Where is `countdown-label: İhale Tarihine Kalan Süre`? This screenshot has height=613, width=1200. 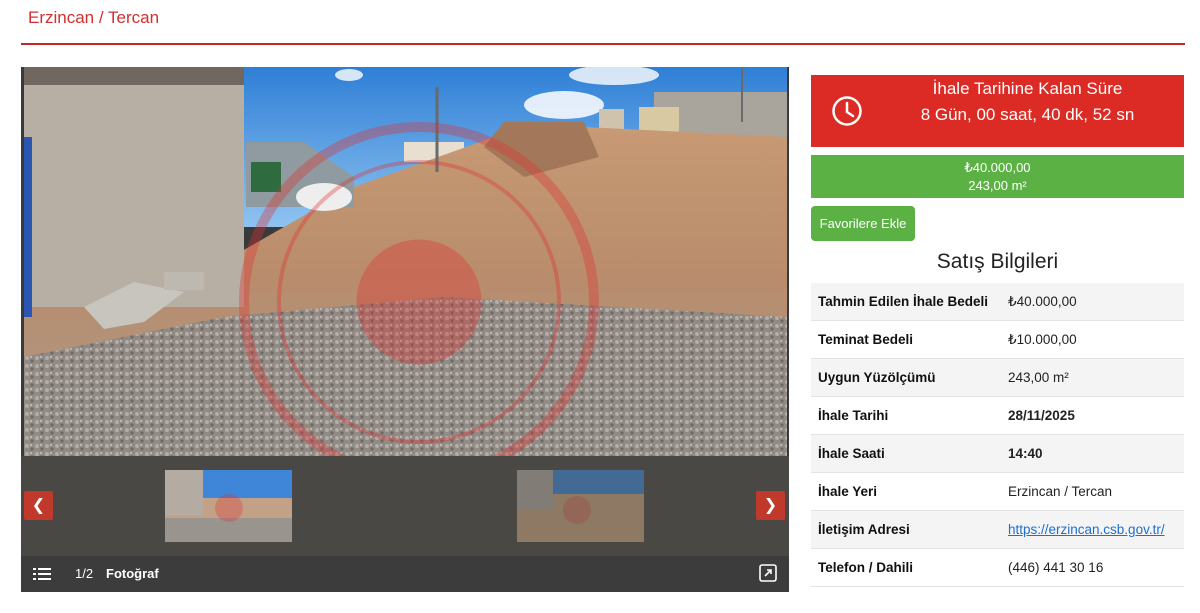
countdown-label: İhale Tarihine Kalan Süre is located at coordinates (1027, 88).